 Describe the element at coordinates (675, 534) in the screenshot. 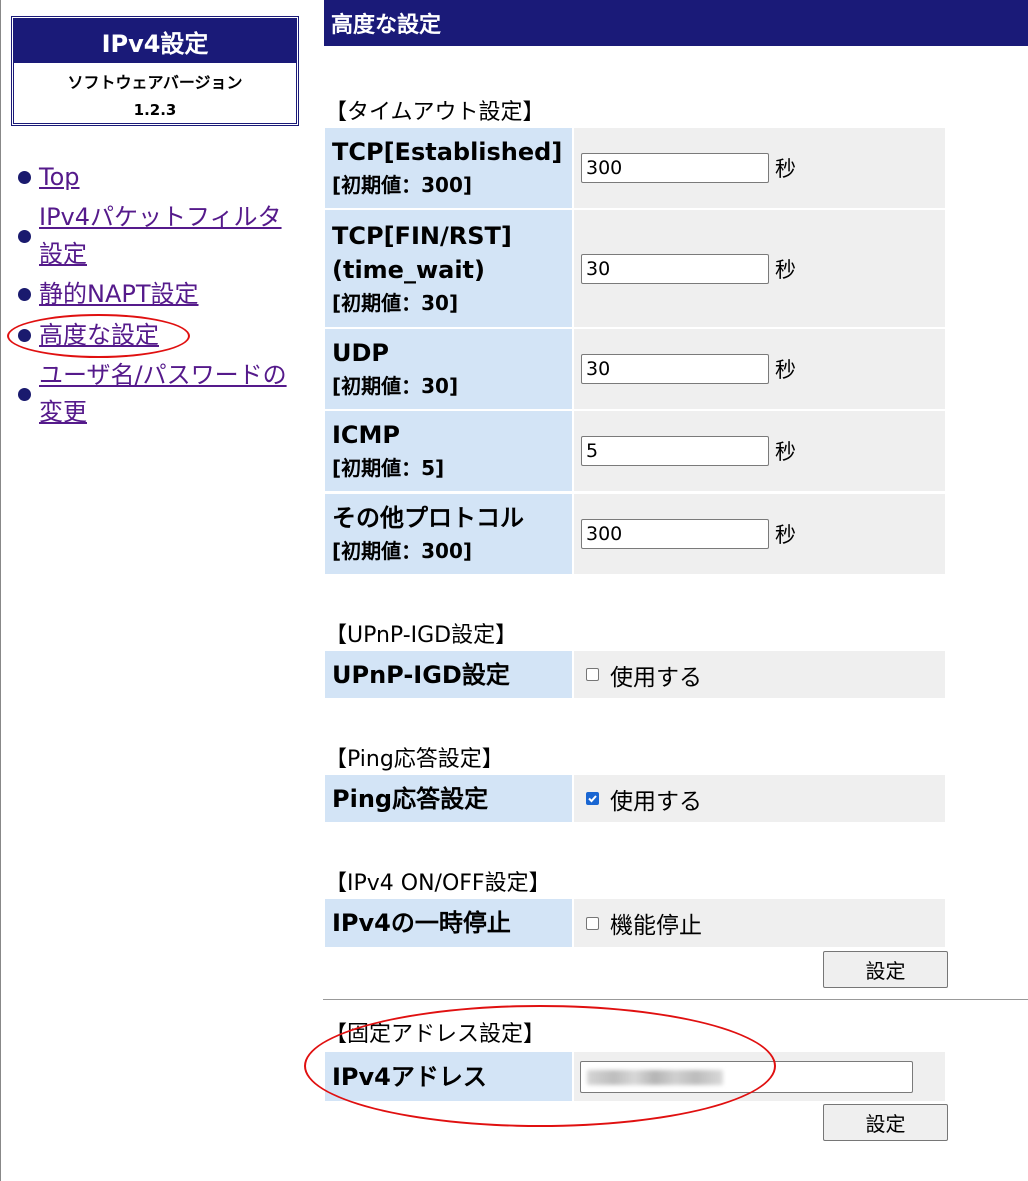

I see `other-protocol-input` at that location.